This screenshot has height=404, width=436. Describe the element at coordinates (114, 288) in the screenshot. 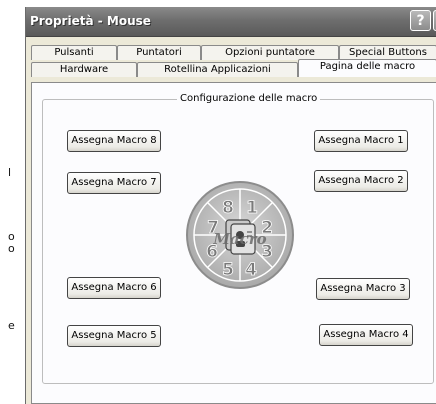

I see `assign-macro-6-button: Assegna Macro 6` at that location.